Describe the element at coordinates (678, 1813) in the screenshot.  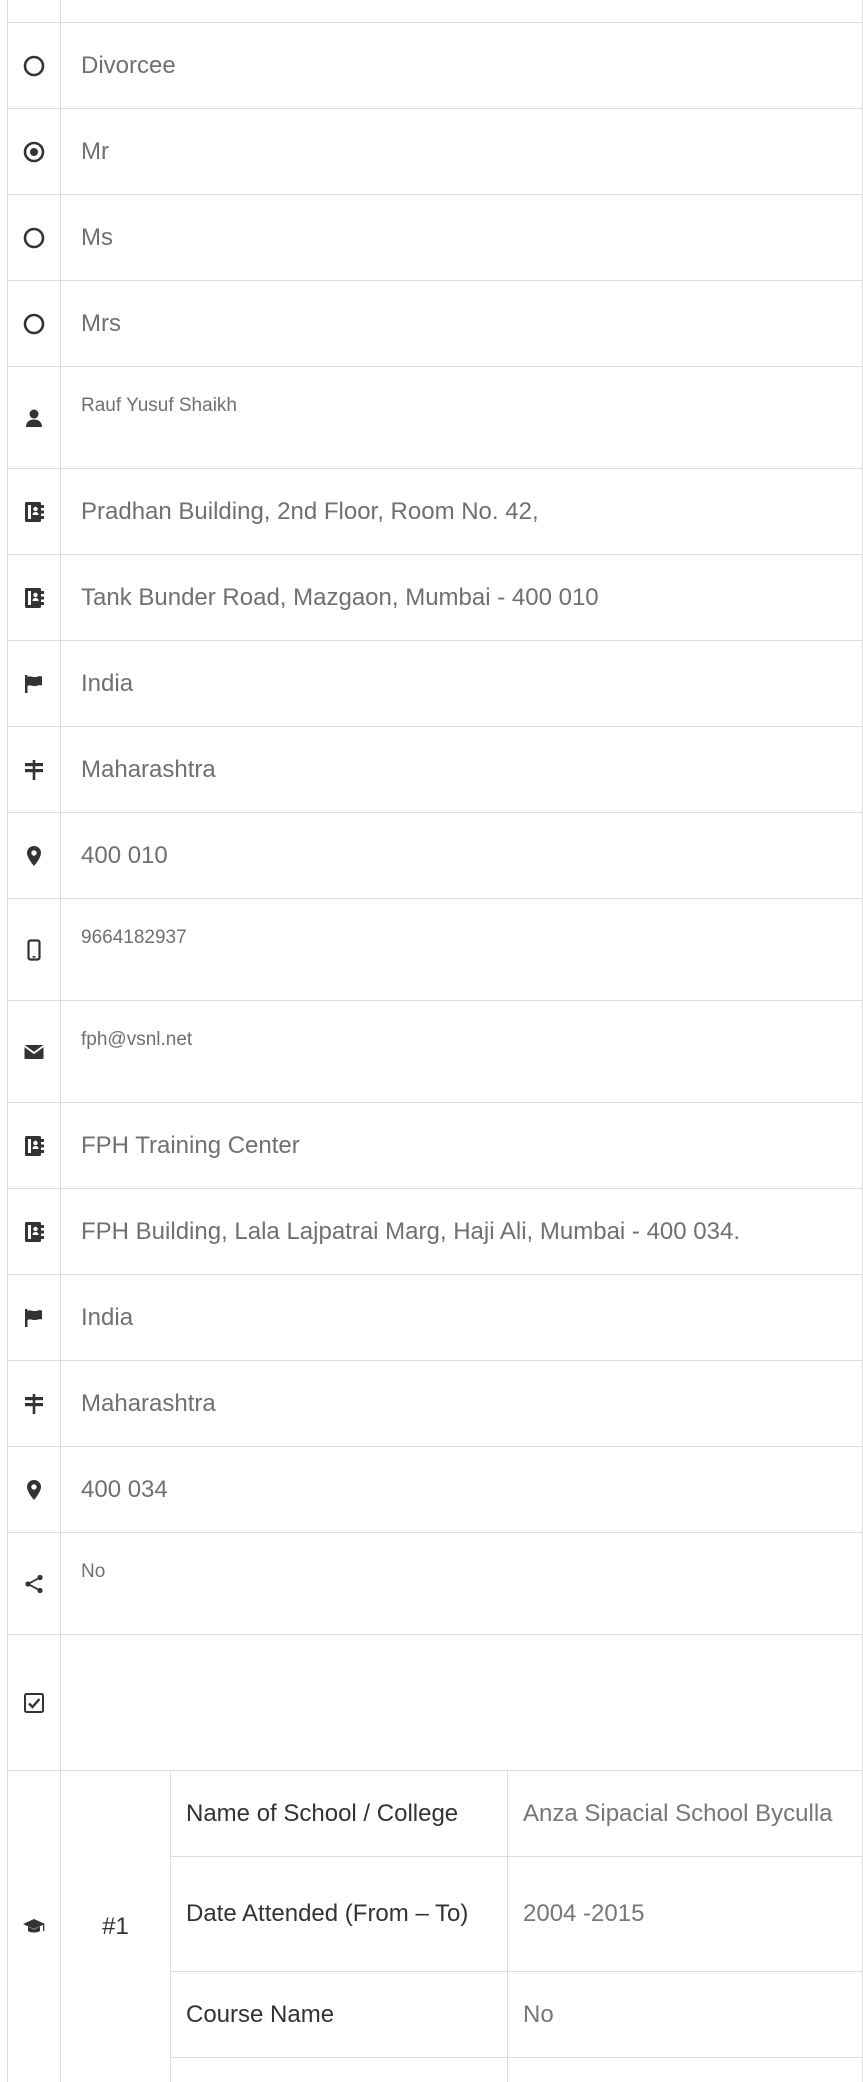
I see `education-value: Anza Sipacial School Byculla` at that location.